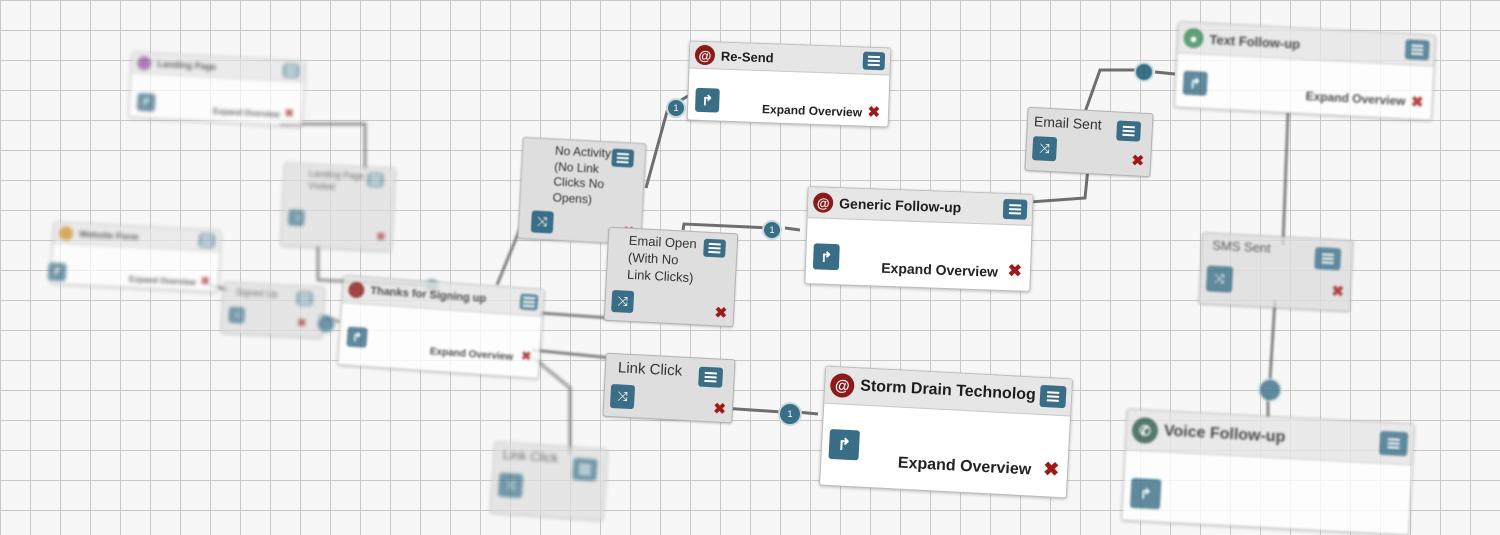 This screenshot has width=1500, height=535. What do you see at coordinates (1255, 41) in the screenshot?
I see `node-title: Text Follow-up` at bounding box center [1255, 41].